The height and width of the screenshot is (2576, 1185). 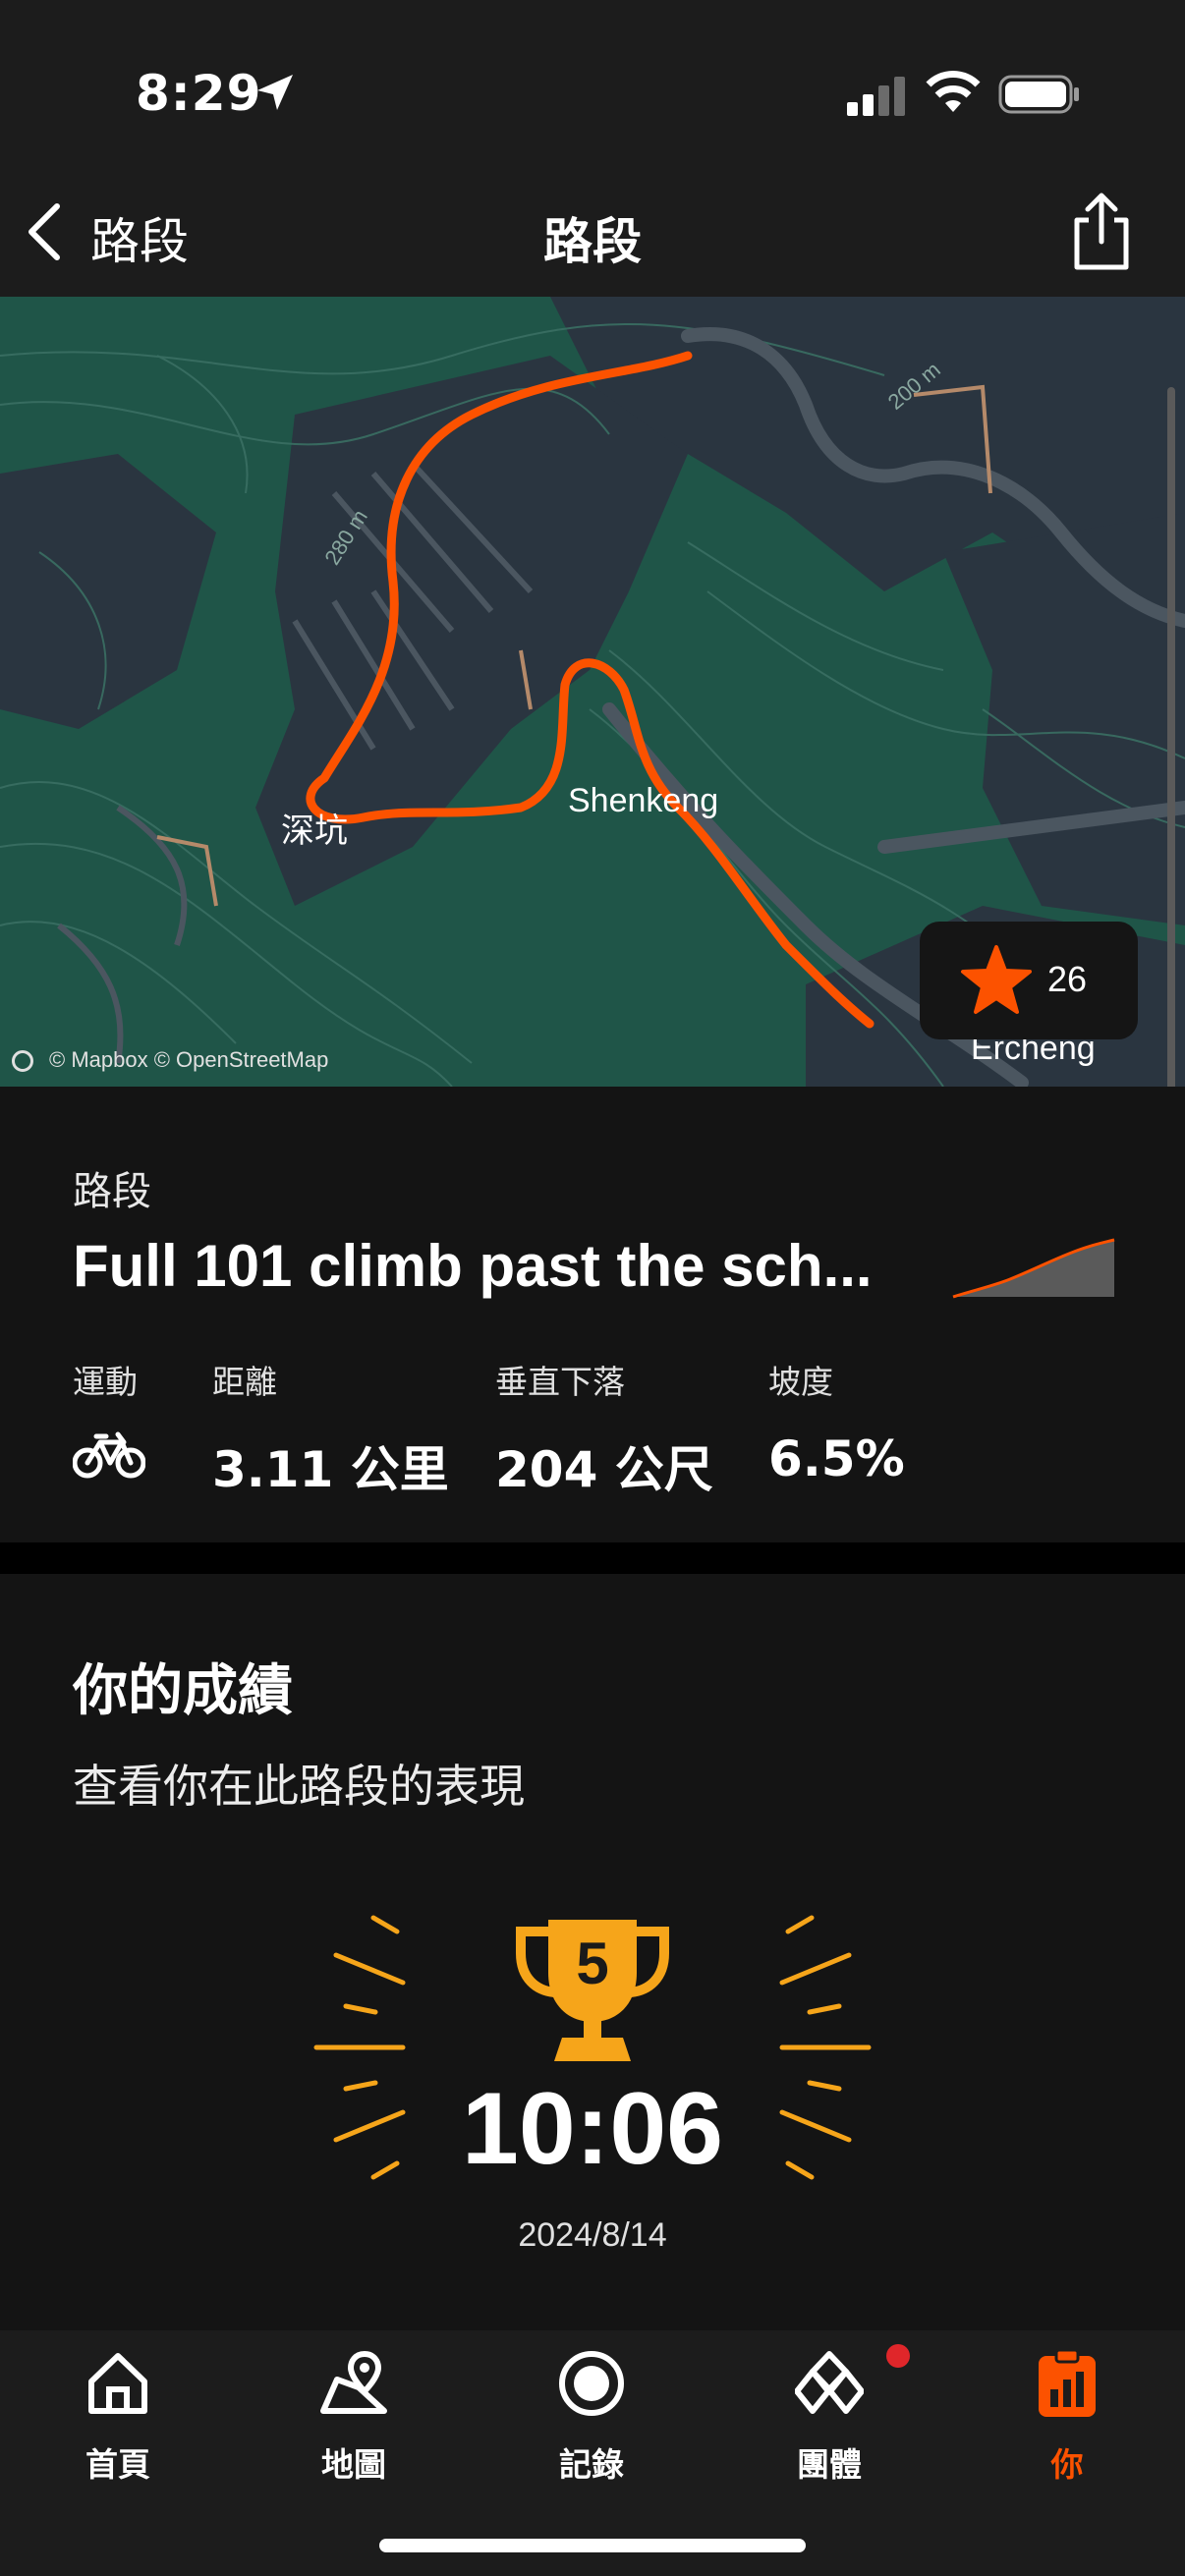 What do you see at coordinates (592, 1963) in the screenshot?
I see `trophy-rank: 5` at bounding box center [592, 1963].